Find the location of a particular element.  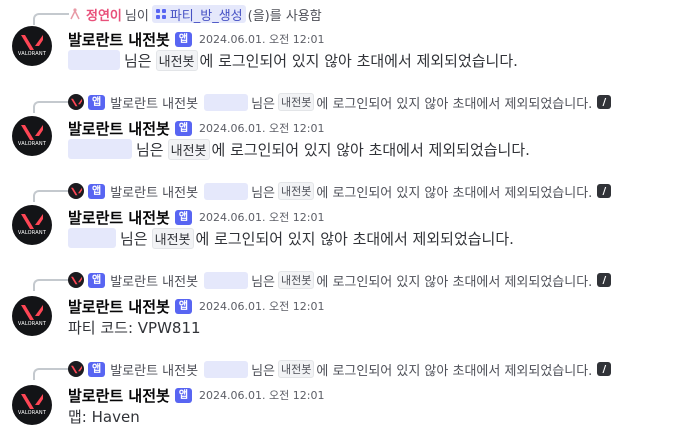

command-name: 파티_방_생성 is located at coordinates (206, 16).